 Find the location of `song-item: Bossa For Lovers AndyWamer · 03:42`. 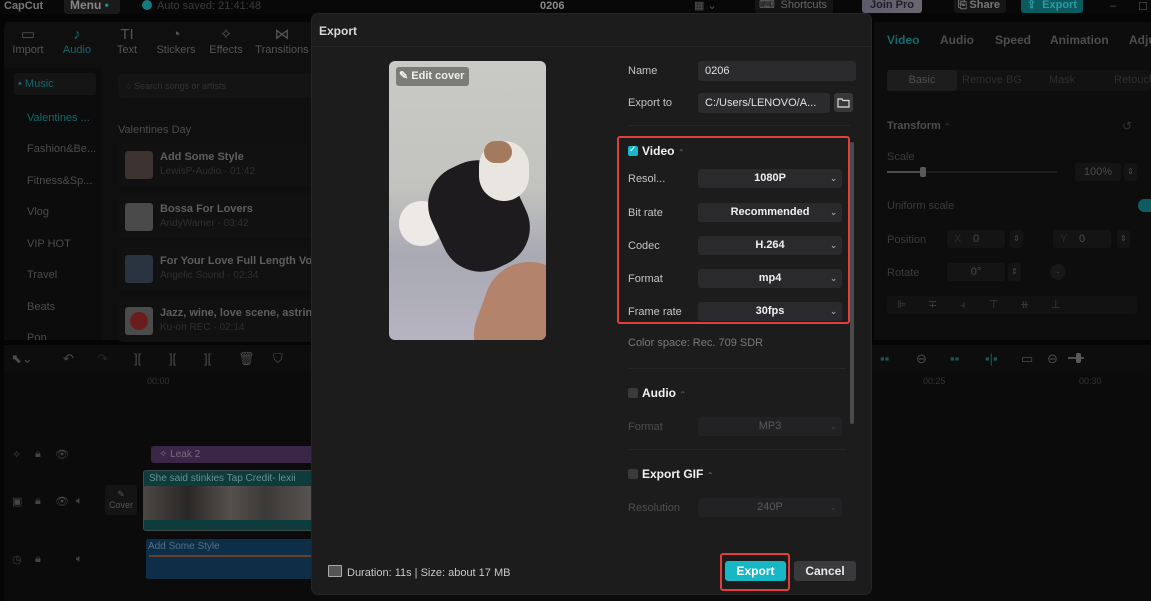

song-item: Bossa For Lovers AndyWamer · 03:42 is located at coordinates (216, 217).